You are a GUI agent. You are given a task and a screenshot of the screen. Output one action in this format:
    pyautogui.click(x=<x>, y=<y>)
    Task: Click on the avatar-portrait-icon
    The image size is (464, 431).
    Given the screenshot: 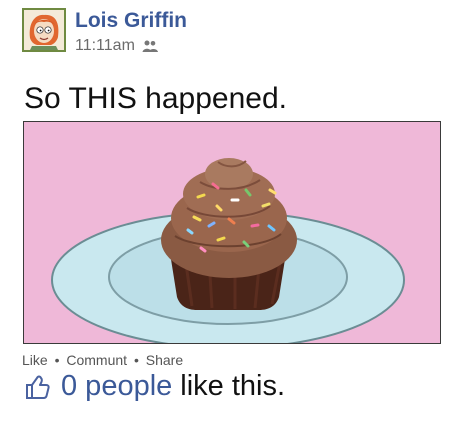 What is the action you would take?
    pyautogui.click(x=44, y=30)
    